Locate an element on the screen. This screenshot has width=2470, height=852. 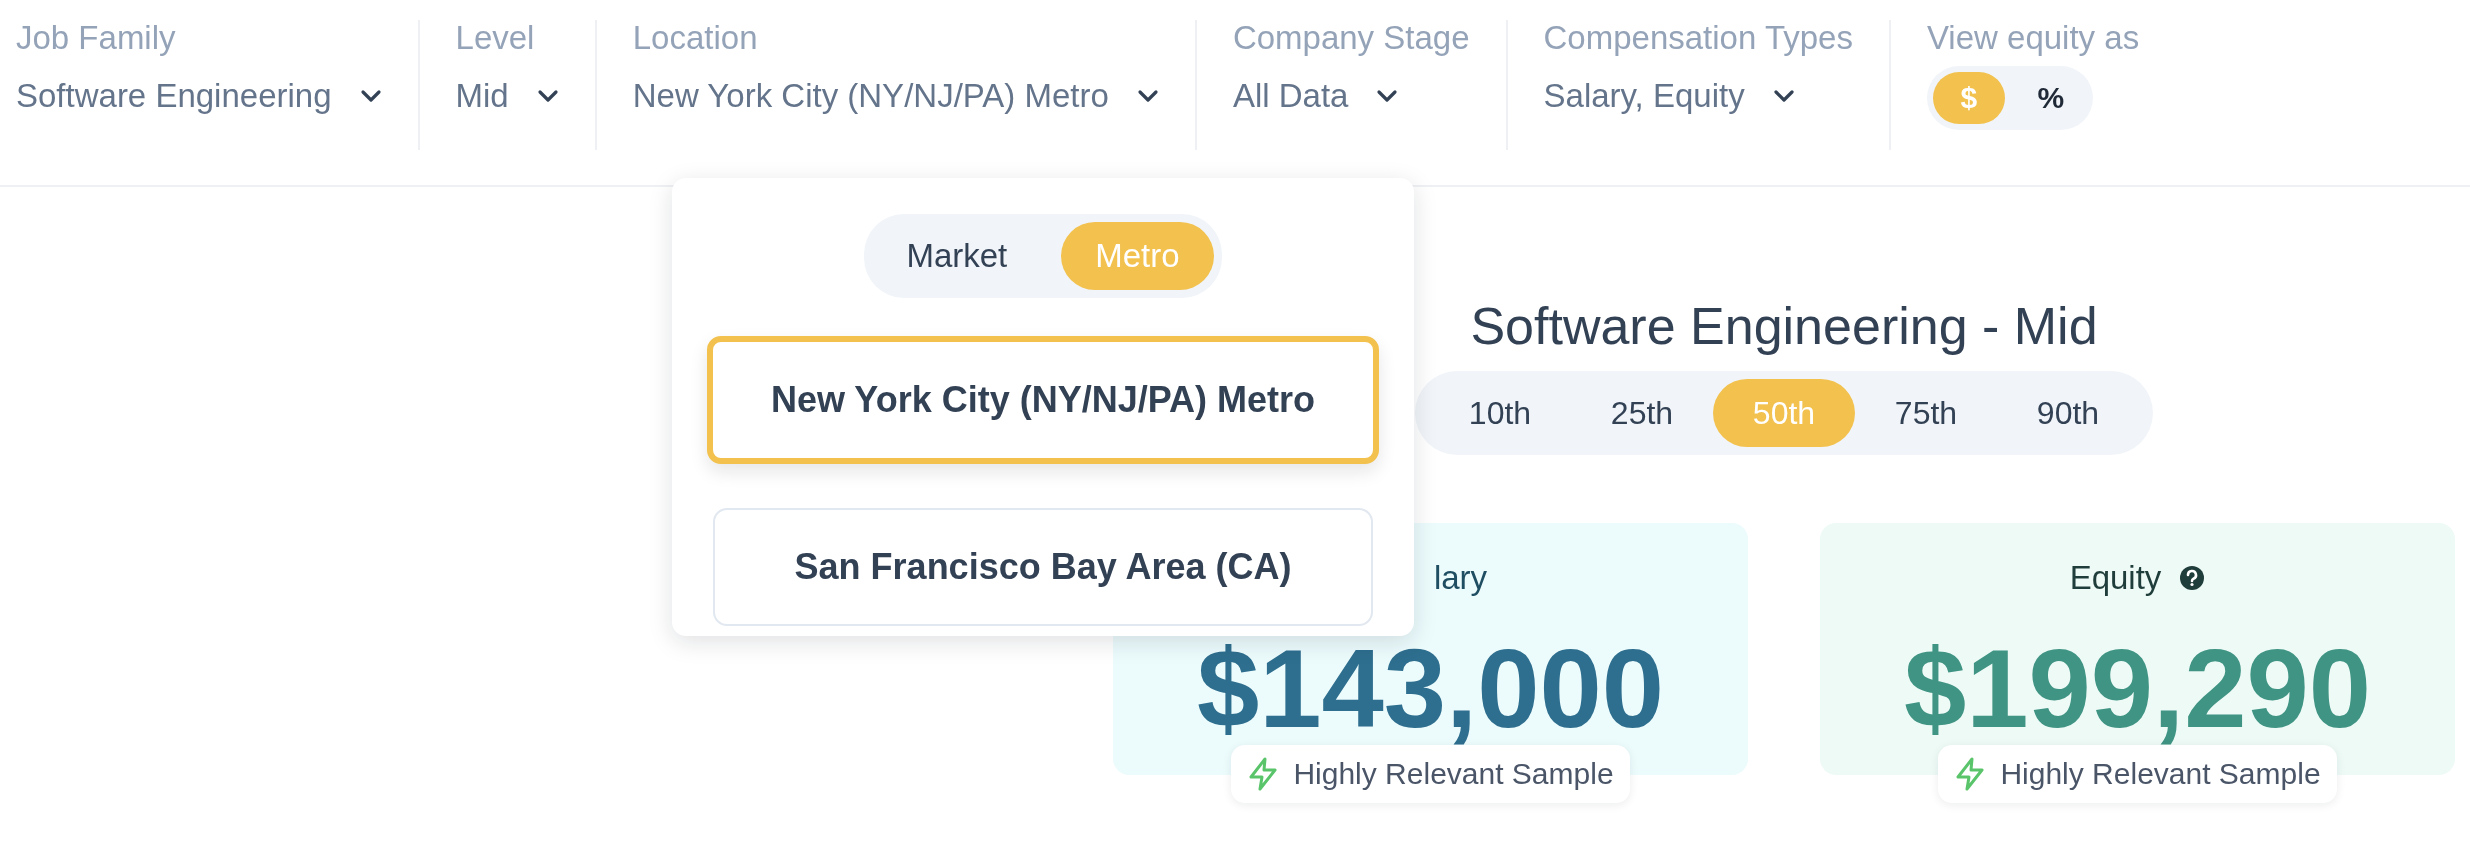
filter-label: View equity as is located at coordinates (2033, 38).